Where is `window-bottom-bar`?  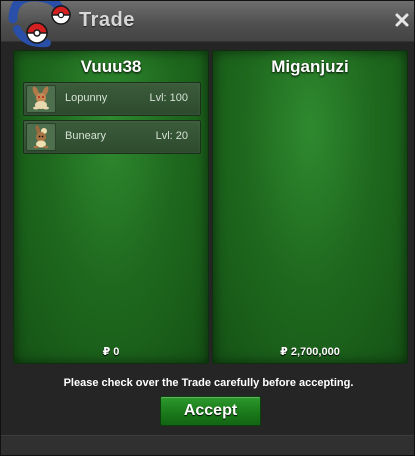
window-bottom-bar is located at coordinates (207, 445).